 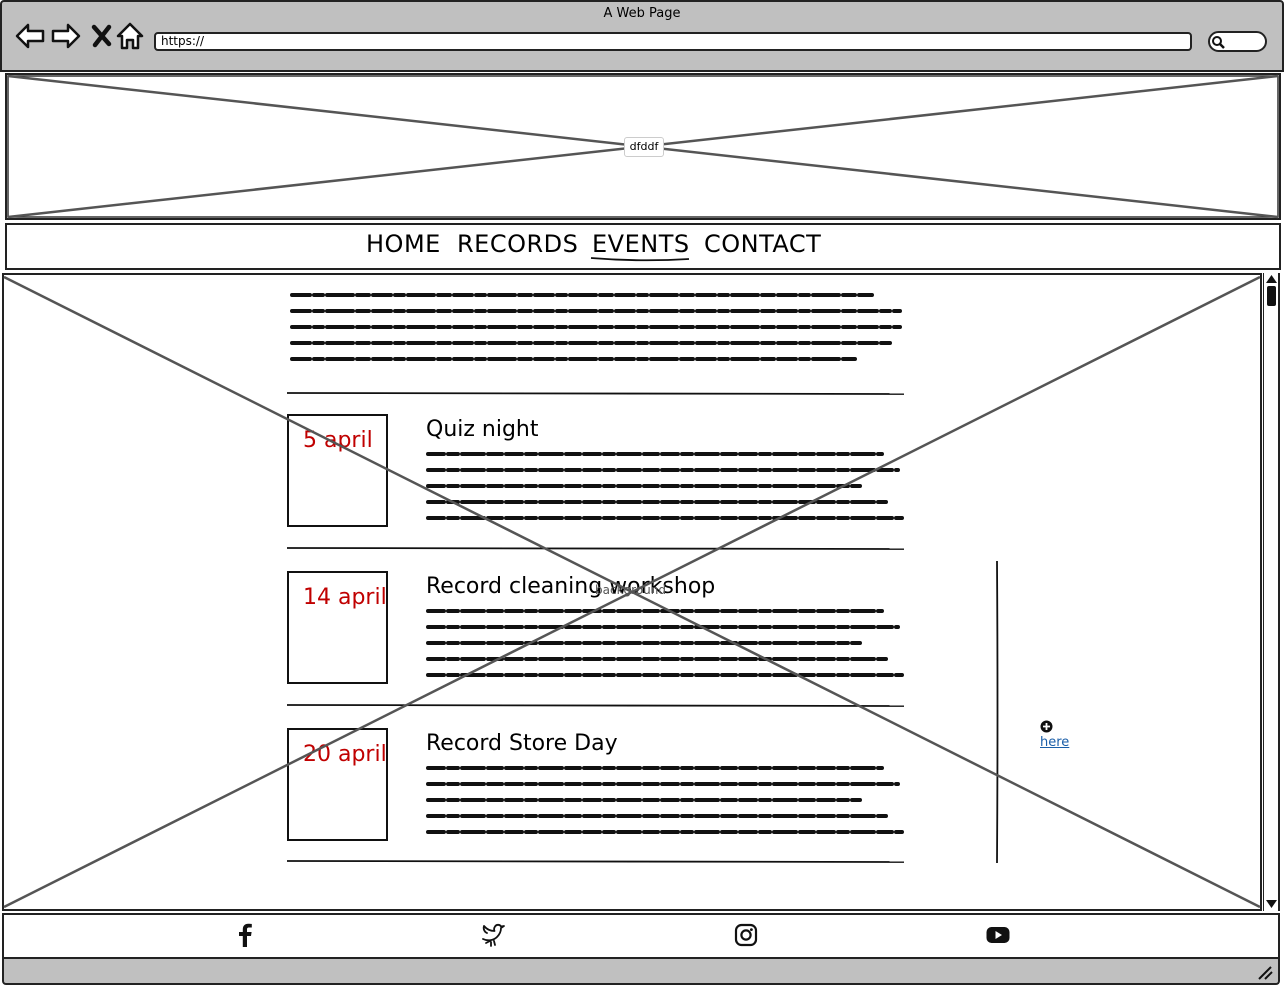 What do you see at coordinates (997, 712) in the screenshot?
I see `sidebar-divider` at bounding box center [997, 712].